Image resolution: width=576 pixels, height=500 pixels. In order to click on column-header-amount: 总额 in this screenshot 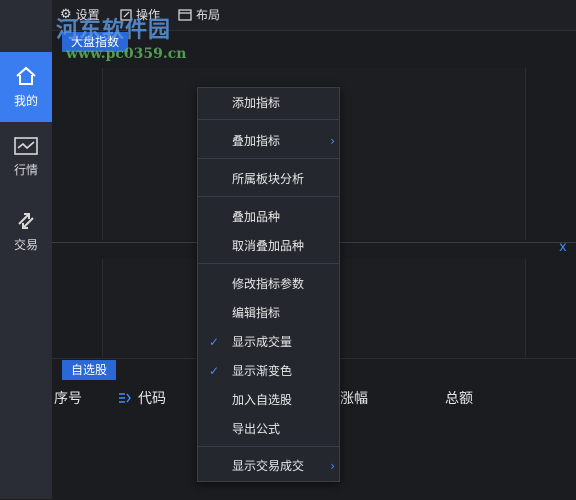, I will do `click(459, 398)`.